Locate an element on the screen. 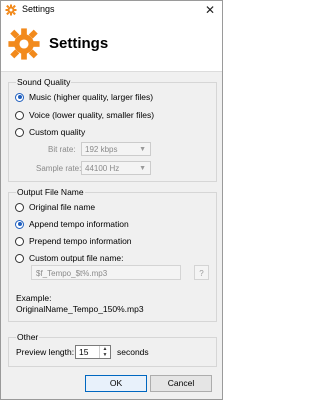 The width and height of the screenshot is (320, 400). custom-output-name-input: $f_Tempo_$t%.mp3 is located at coordinates (106, 272).